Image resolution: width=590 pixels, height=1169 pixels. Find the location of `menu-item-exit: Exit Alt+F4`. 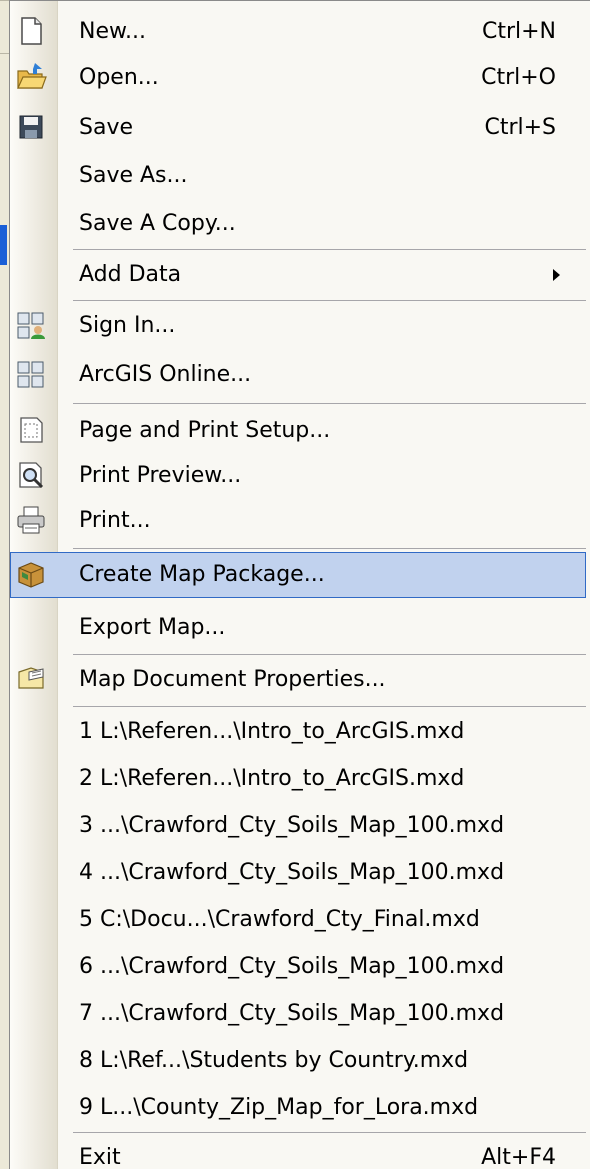

menu-item-exit: Exit Alt+F4 is located at coordinates (298, 1152).